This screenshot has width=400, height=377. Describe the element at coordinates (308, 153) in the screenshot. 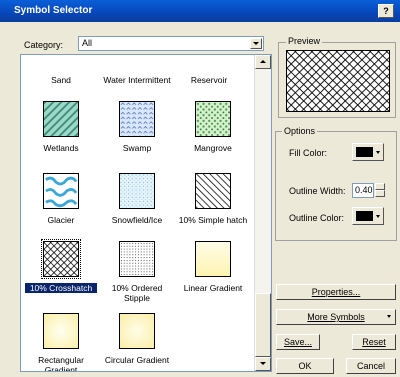

I see `fill-color-label: Fill Color:` at that location.